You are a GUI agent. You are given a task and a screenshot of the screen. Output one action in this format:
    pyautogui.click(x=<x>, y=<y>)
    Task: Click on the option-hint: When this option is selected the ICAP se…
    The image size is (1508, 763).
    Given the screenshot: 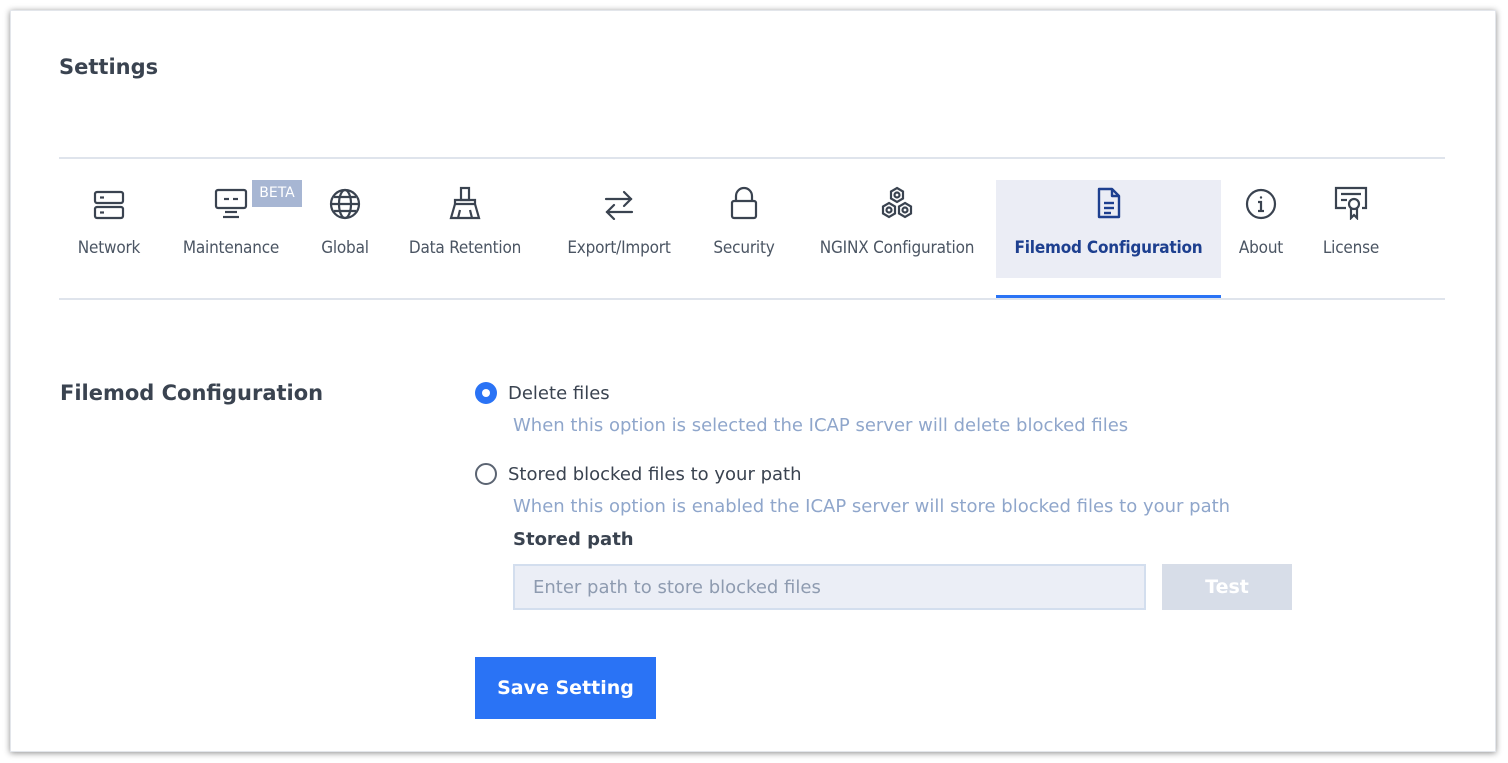 What is the action you would take?
    pyautogui.click(x=821, y=425)
    